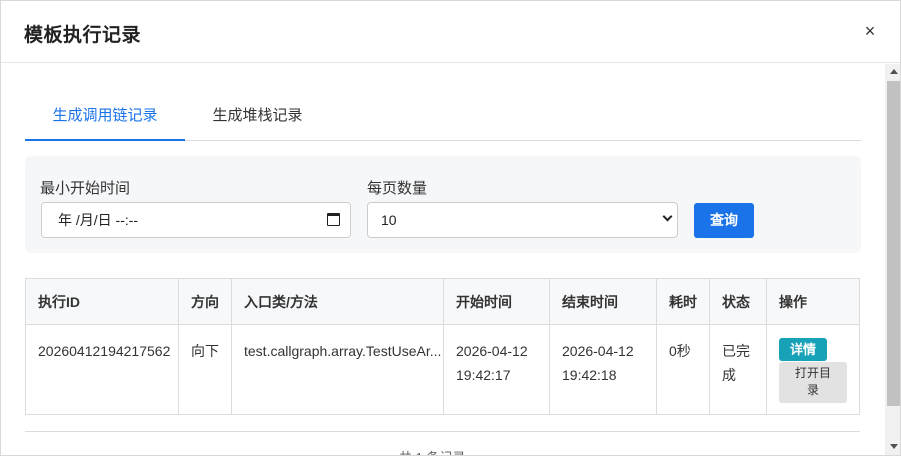 Image resolution: width=901 pixels, height=456 pixels. I want to click on close-icon: ×, so click(870, 31).